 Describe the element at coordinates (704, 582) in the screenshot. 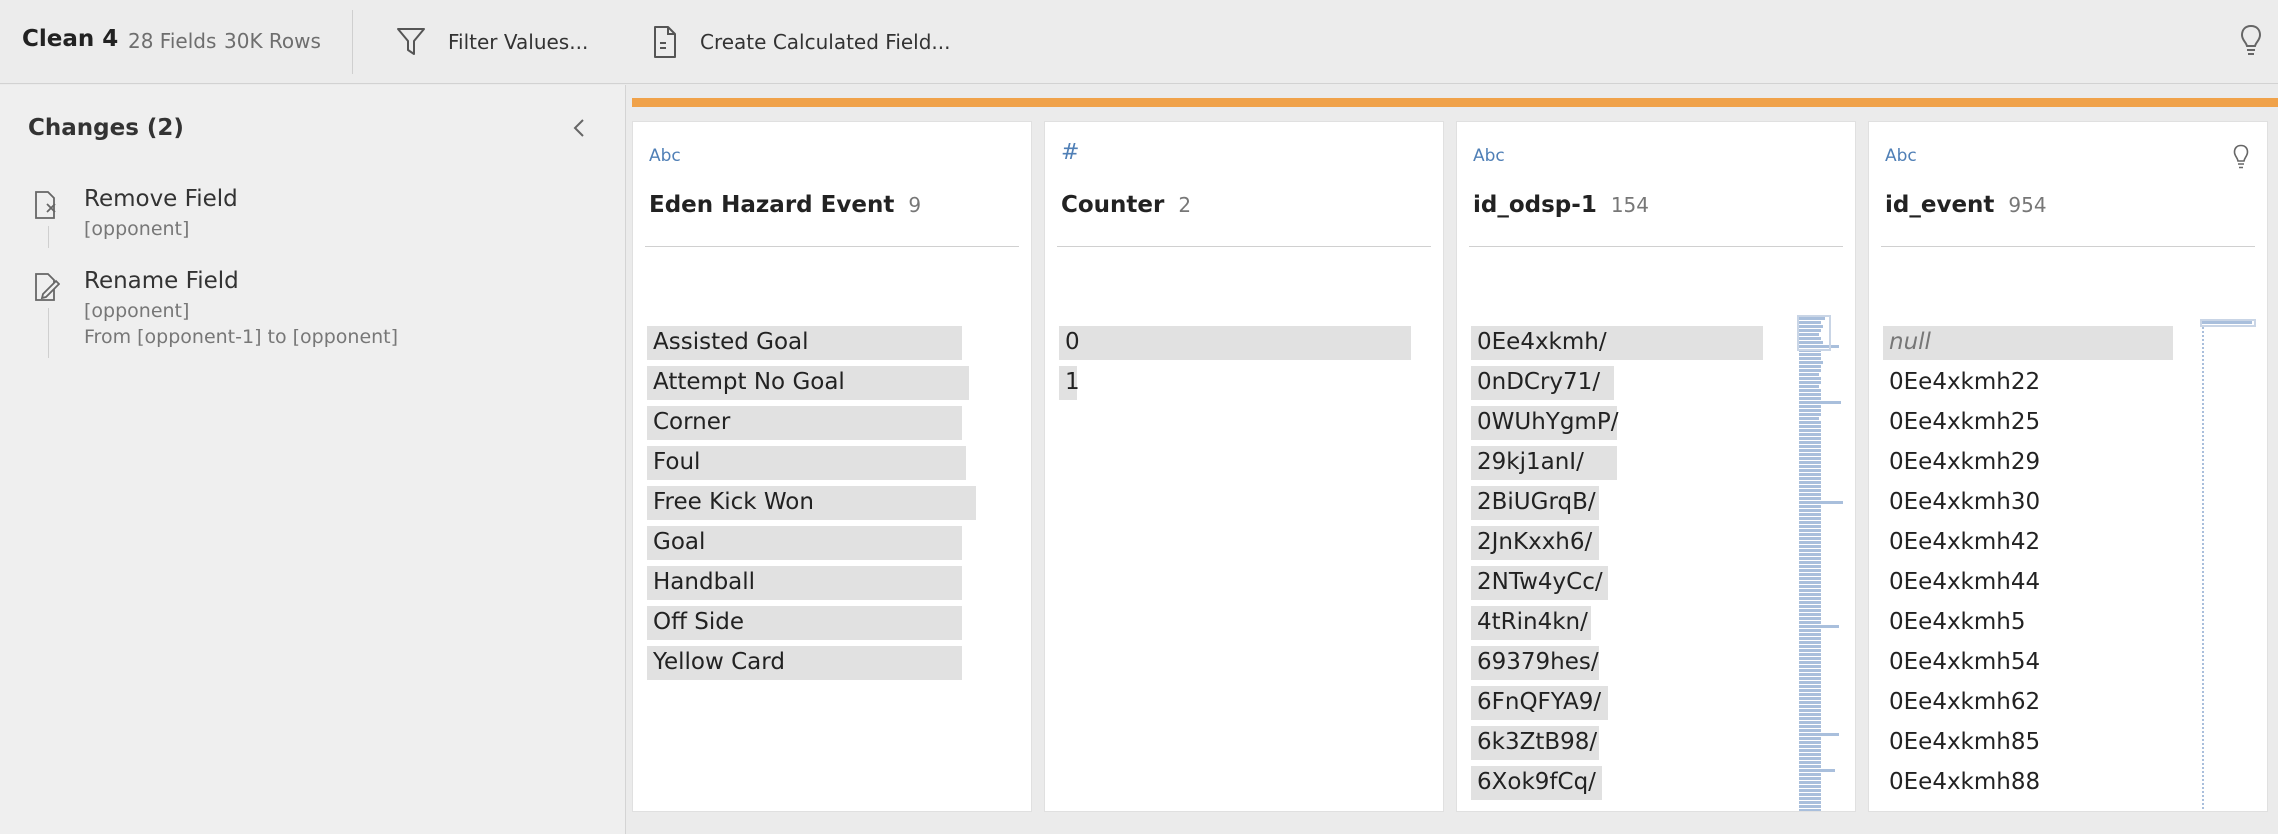

I see `value-label: Handball` at that location.